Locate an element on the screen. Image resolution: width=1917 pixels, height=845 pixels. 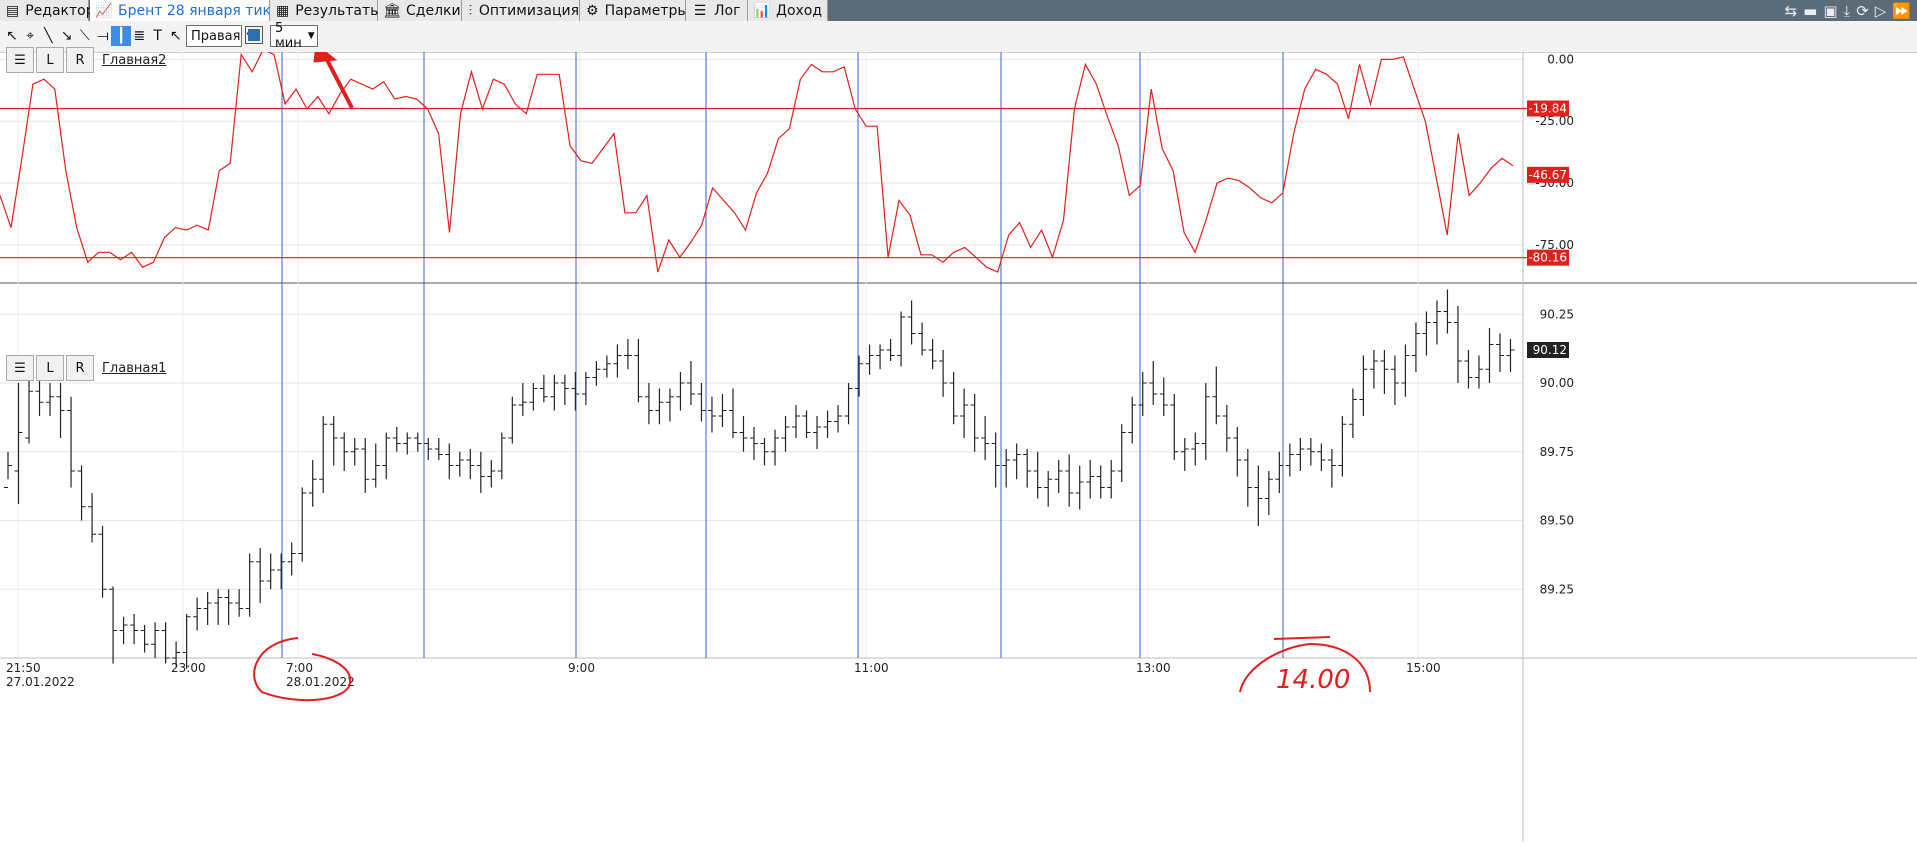
chevron-down-icon: ▼ is located at coordinates (311, 36).